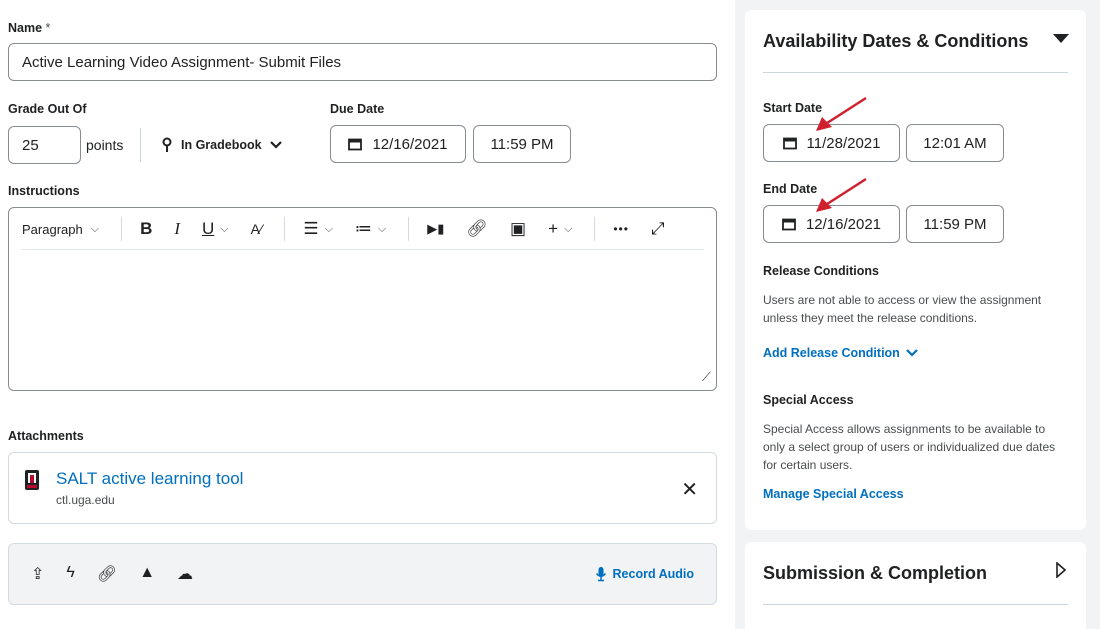 The width and height of the screenshot is (1100, 629). Describe the element at coordinates (311, 228) in the screenshot. I see `align-icon: ☰` at that location.